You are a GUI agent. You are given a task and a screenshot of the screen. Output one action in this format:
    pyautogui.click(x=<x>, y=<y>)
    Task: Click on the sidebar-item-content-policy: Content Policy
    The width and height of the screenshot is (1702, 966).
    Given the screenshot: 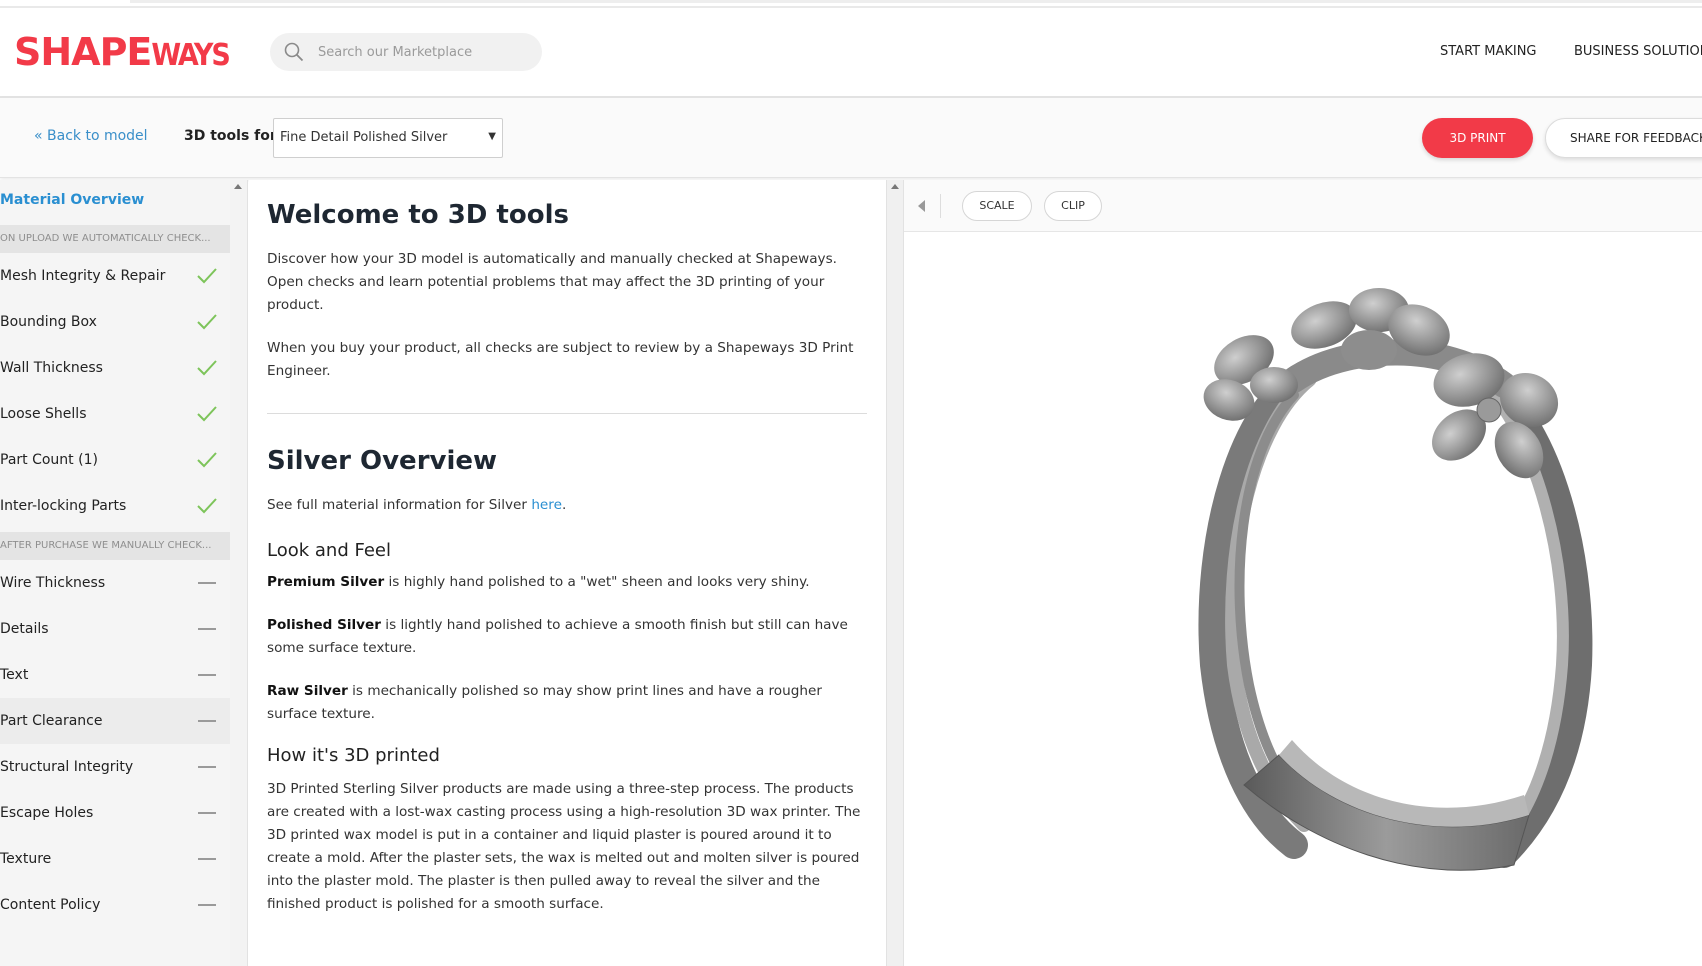 What is the action you would take?
    pyautogui.click(x=115, y=905)
    